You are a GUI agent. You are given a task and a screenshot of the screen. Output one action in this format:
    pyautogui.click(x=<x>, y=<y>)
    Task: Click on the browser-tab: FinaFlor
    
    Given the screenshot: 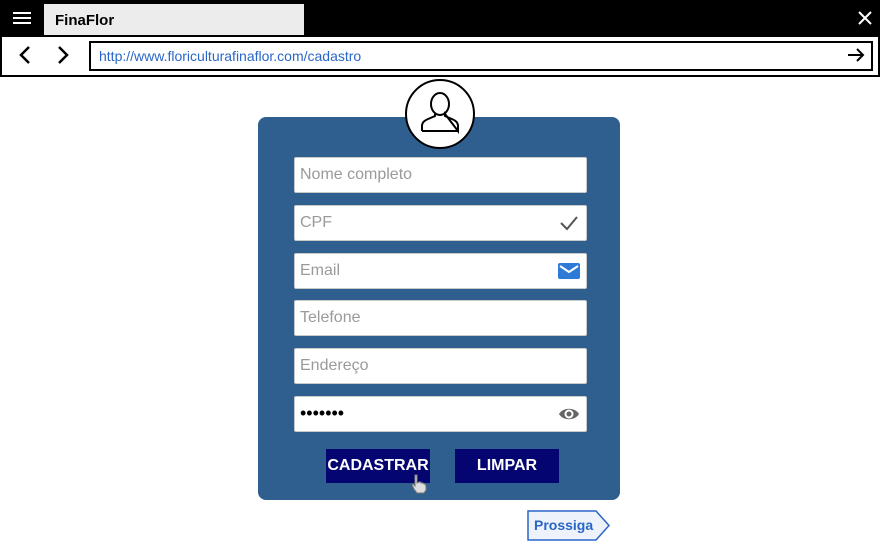 What is the action you would take?
    pyautogui.click(x=174, y=19)
    